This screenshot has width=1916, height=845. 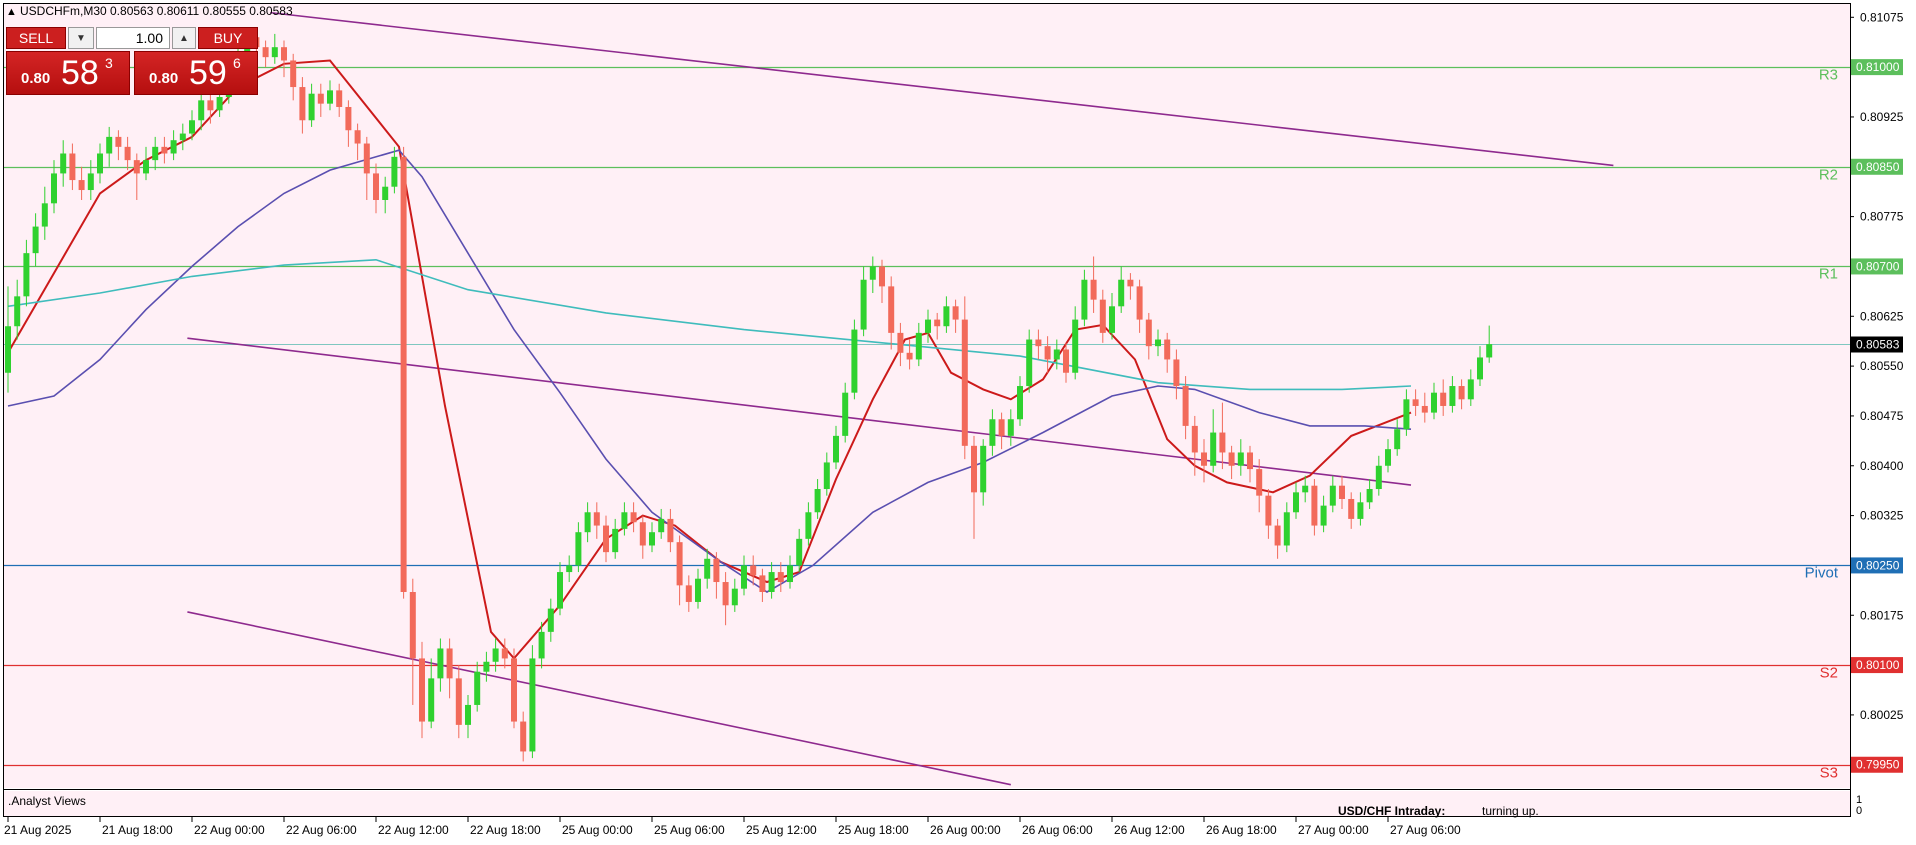 I want to click on time-tick-label: 22 Aug 06:00, so click(x=321, y=830).